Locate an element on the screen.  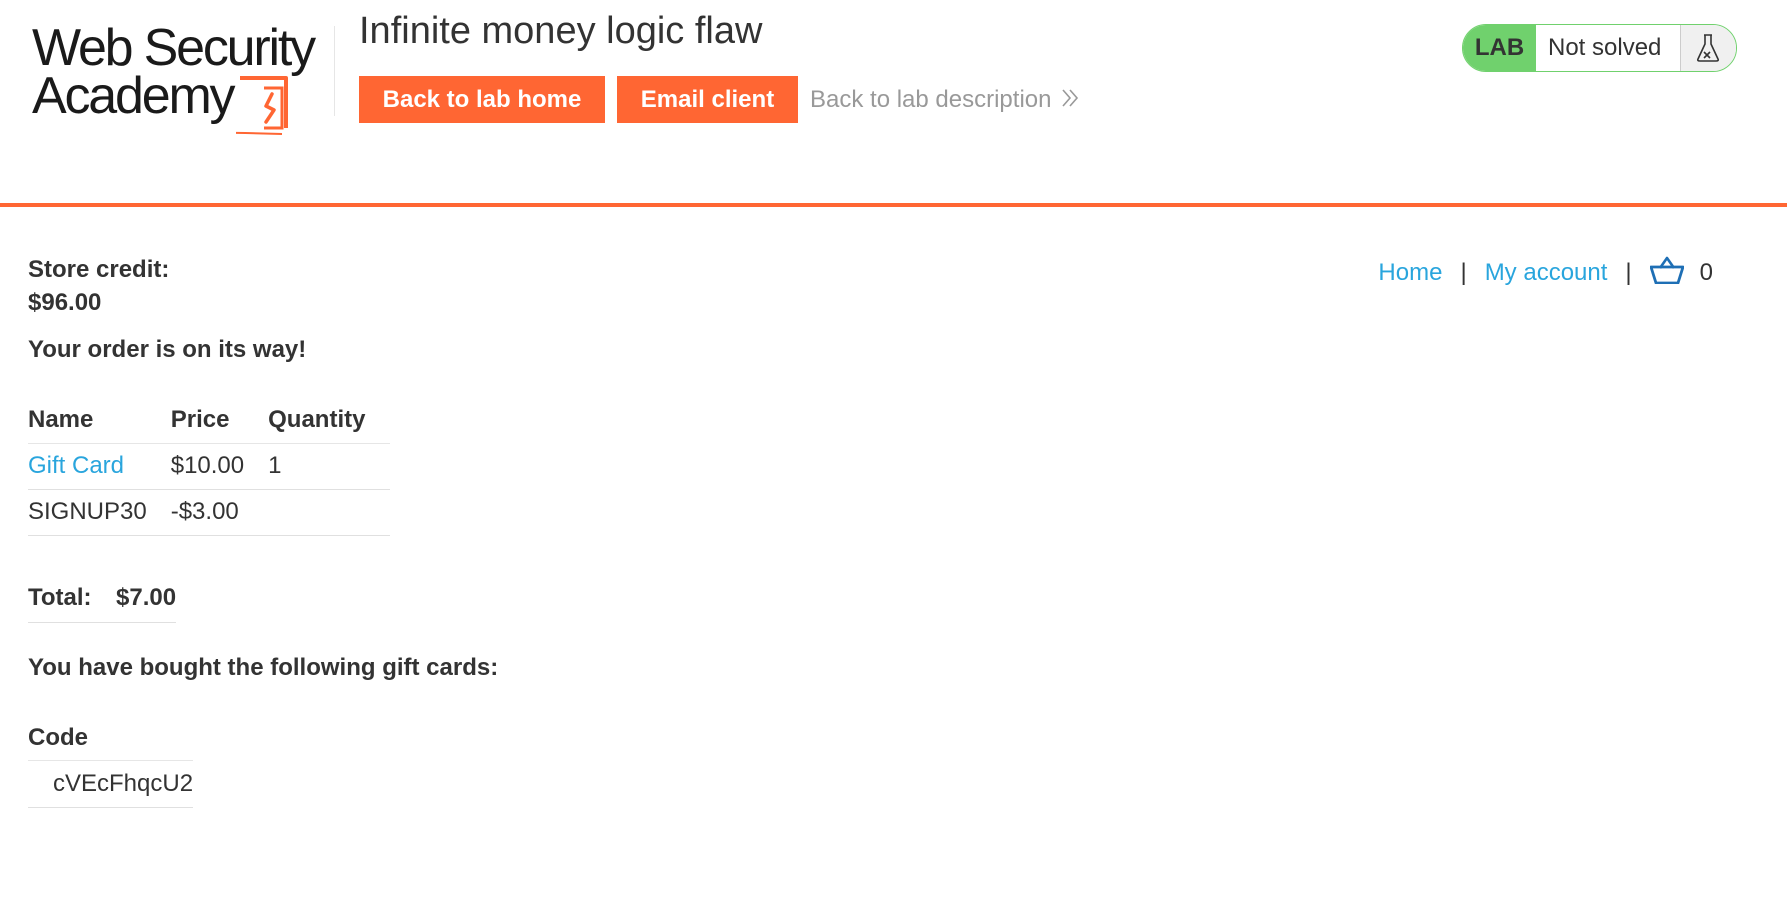
lab-status-text: Not solved is located at coordinates (1605, 47).